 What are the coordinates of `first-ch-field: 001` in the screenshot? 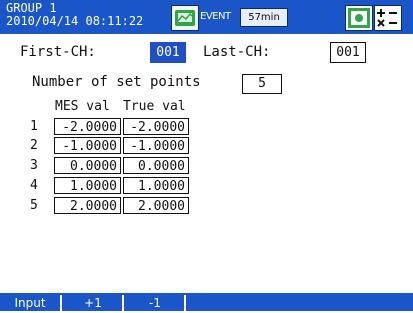 It's located at (168, 52).